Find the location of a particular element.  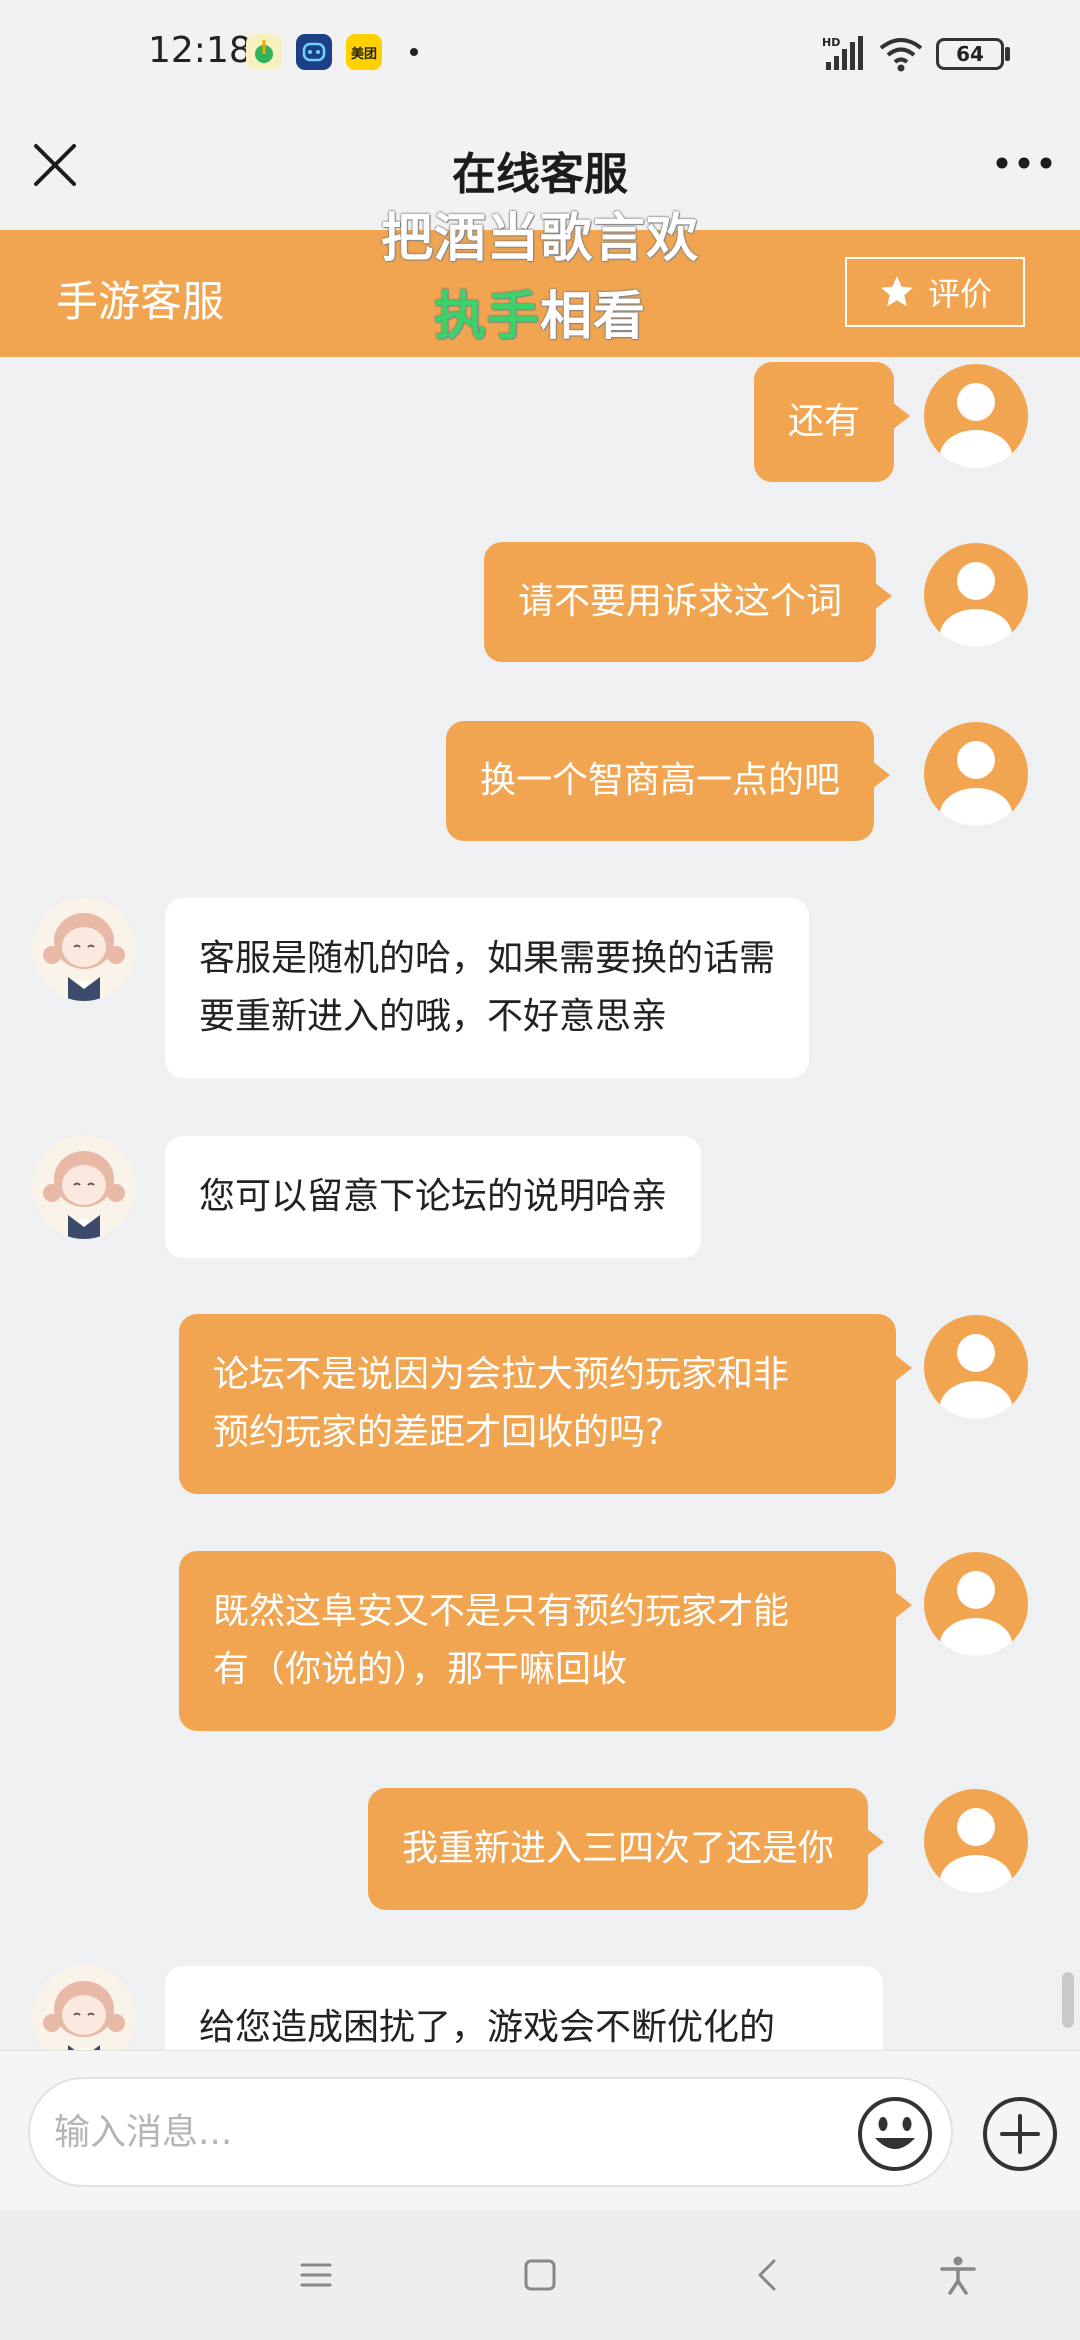

agent-message-bubble: 客服是随机的哈，如果需要换的话需 要重新进入的哦，不好意思亲 is located at coordinates (487, 988).